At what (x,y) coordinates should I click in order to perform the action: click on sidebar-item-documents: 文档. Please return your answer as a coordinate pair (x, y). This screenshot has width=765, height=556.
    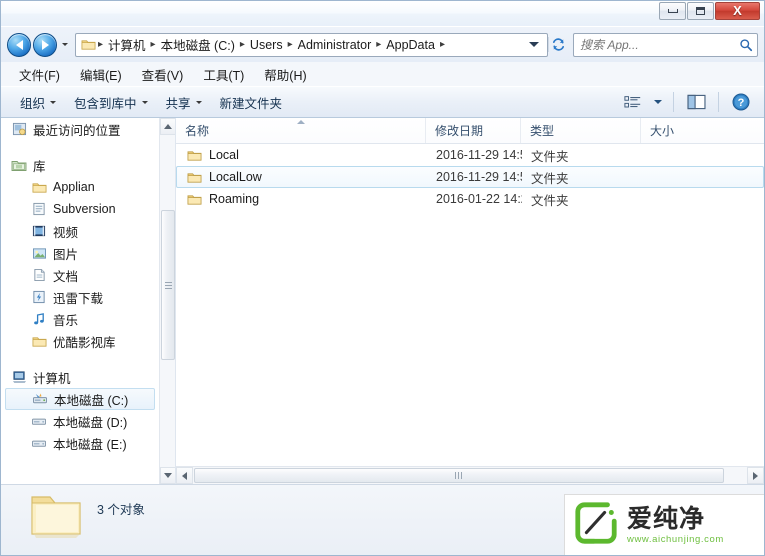
    Looking at the image, I should click on (80, 275).